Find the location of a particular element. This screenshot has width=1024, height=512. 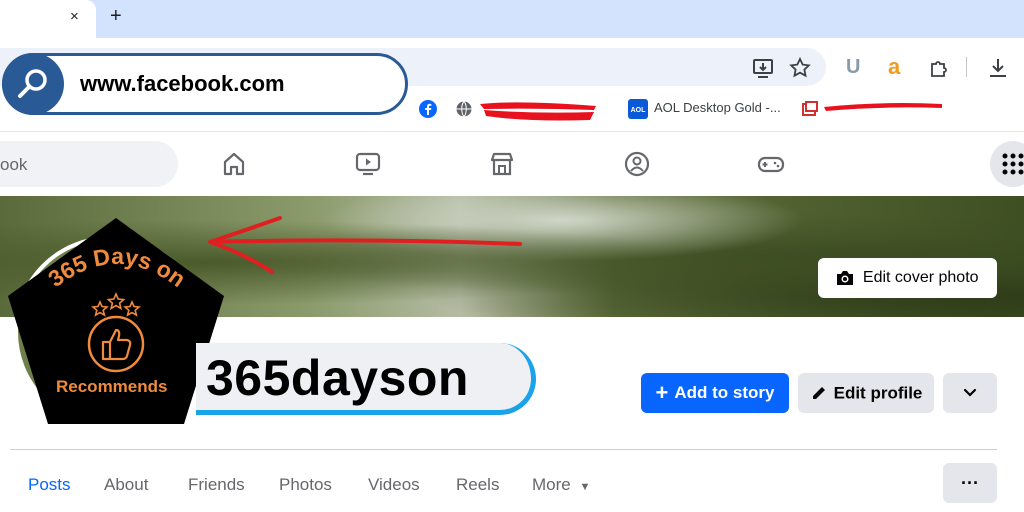

edit-cover-photo-button: Edit cover photo is located at coordinates (907, 278).